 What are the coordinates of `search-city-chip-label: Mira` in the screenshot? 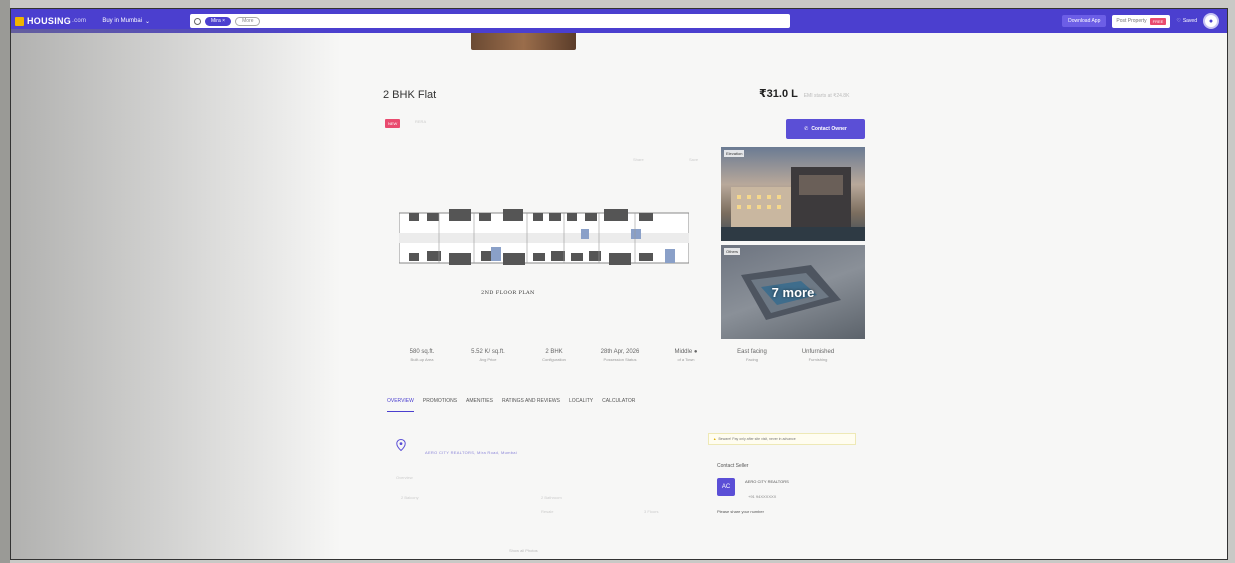 It's located at (216, 21).